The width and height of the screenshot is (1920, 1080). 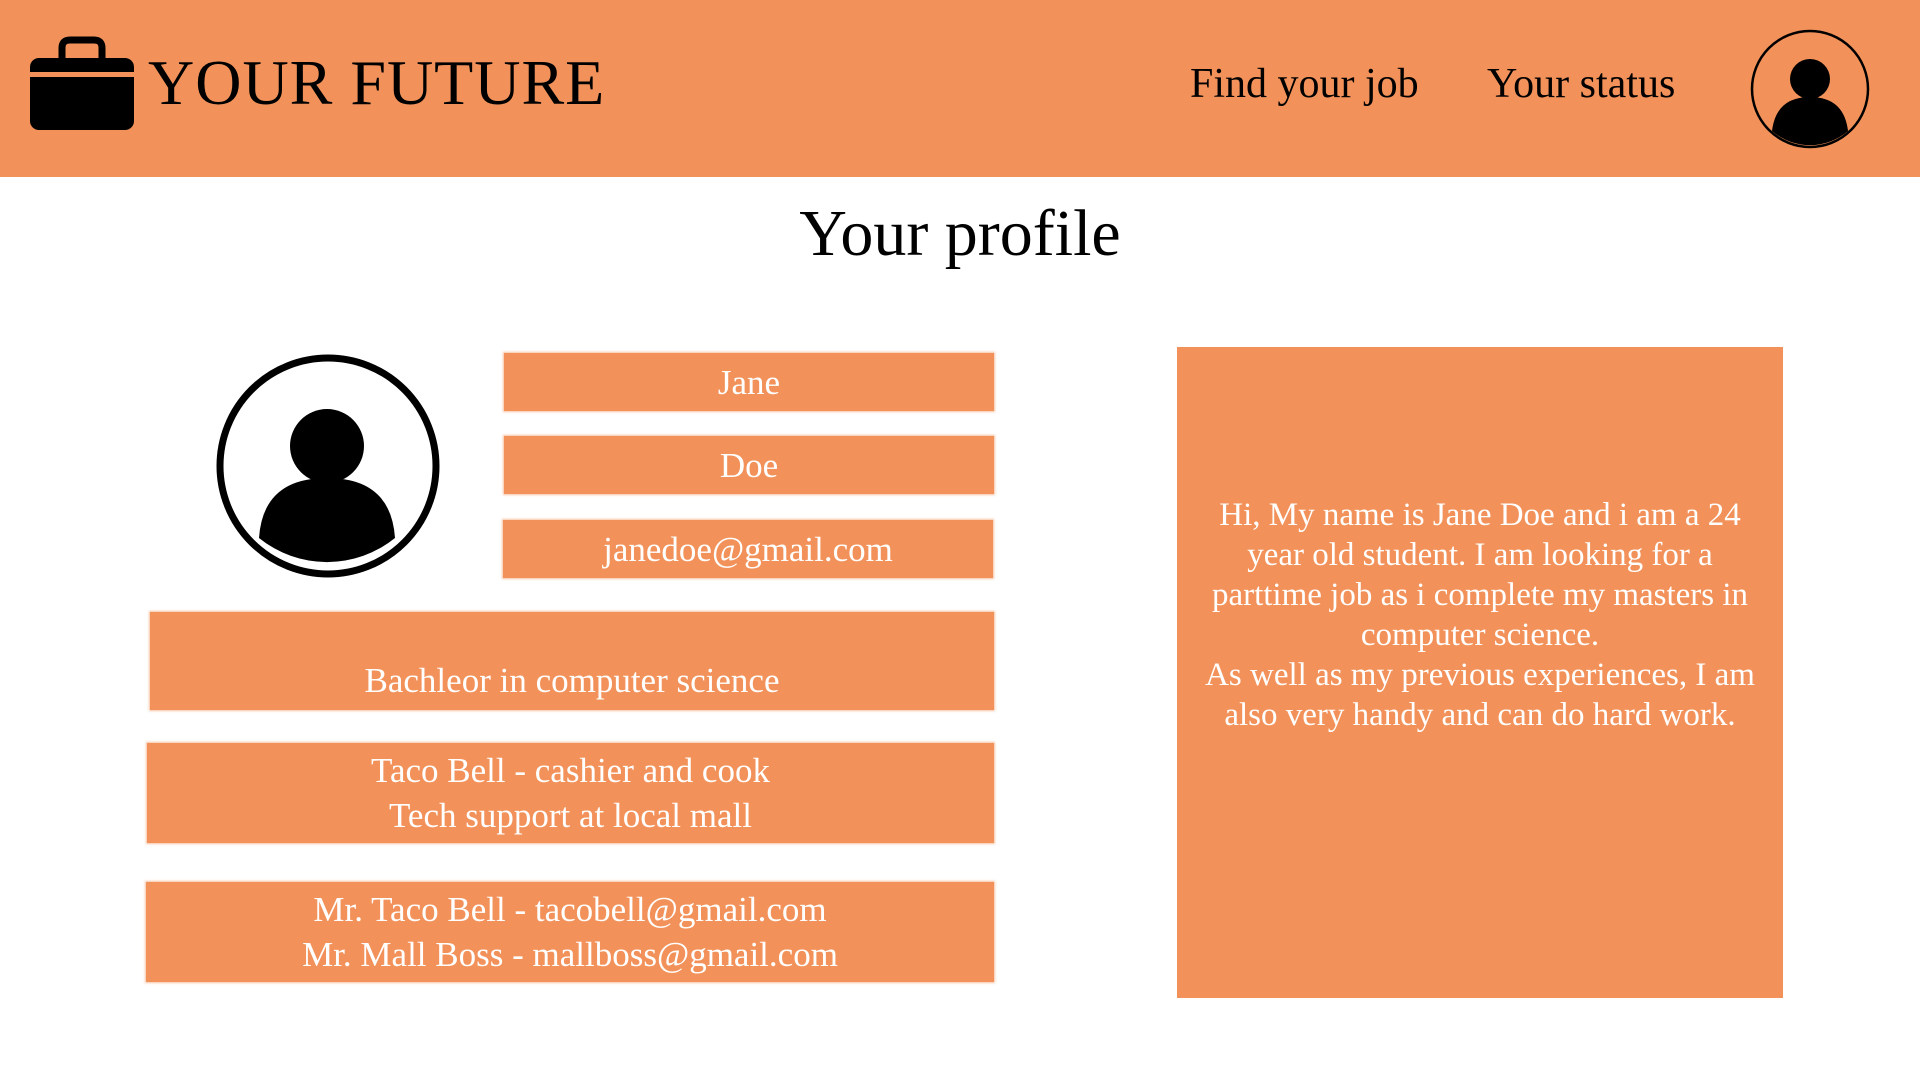 I want to click on education-field: Bachleor in computer science, so click(x=572, y=661).